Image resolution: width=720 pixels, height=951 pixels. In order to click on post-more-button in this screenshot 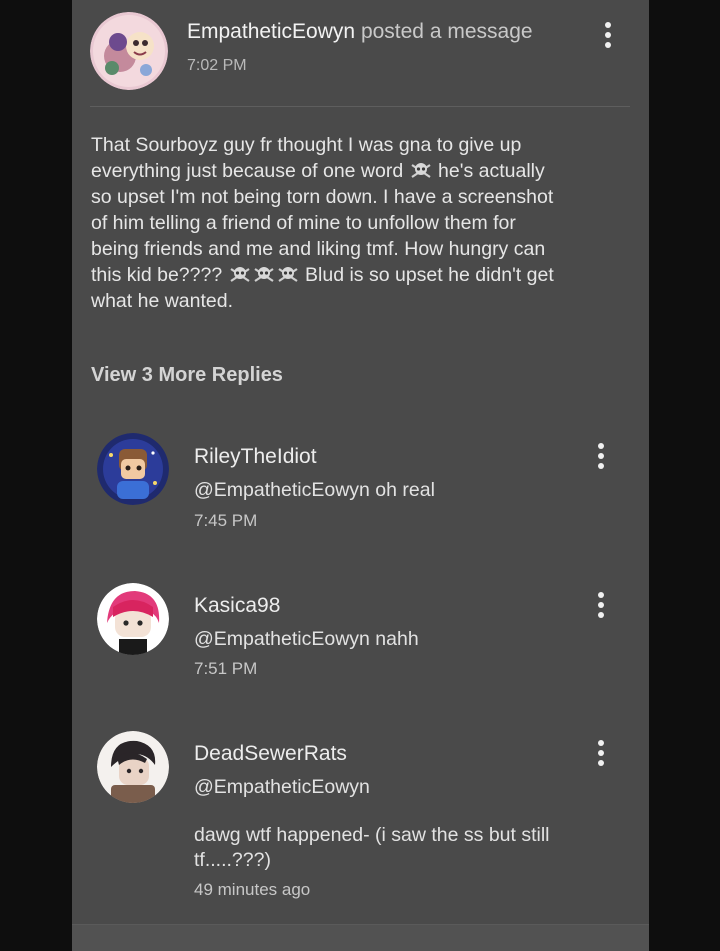, I will do `click(608, 35)`.